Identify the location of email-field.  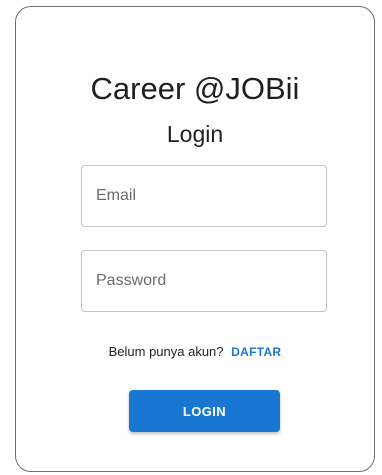
(204, 196).